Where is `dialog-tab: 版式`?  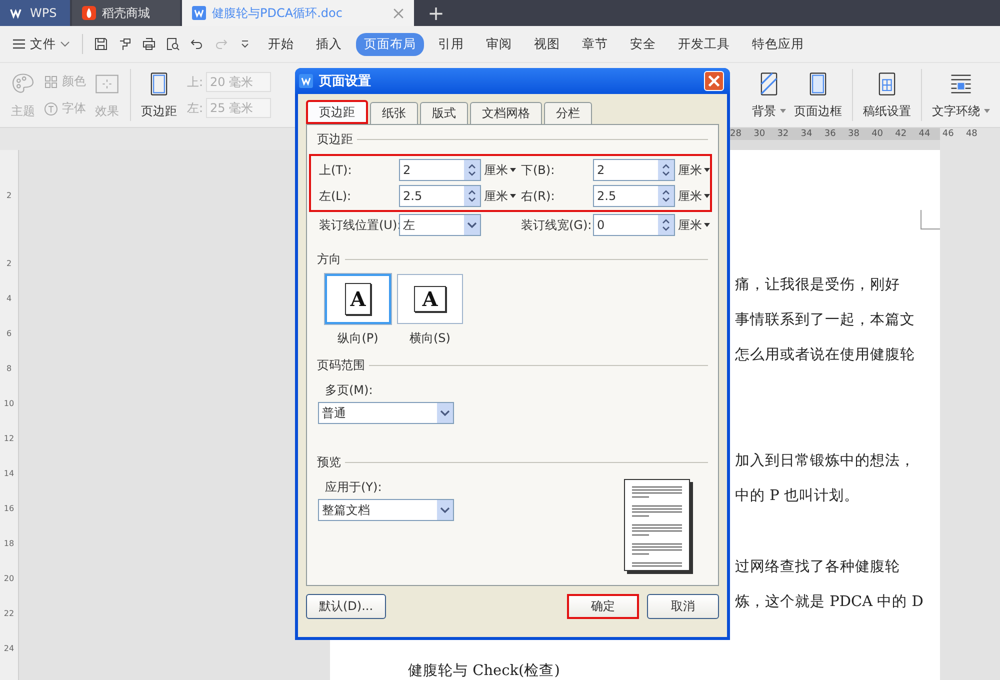 dialog-tab: 版式 is located at coordinates (444, 113).